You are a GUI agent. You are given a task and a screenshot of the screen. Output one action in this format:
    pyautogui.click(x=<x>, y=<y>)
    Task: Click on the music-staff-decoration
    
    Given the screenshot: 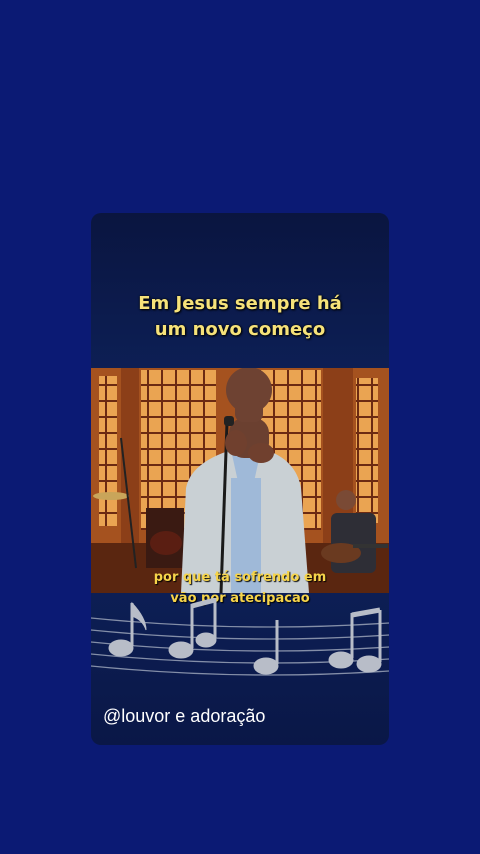 What is the action you would take?
    pyautogui.click(x=240, y=637)
    